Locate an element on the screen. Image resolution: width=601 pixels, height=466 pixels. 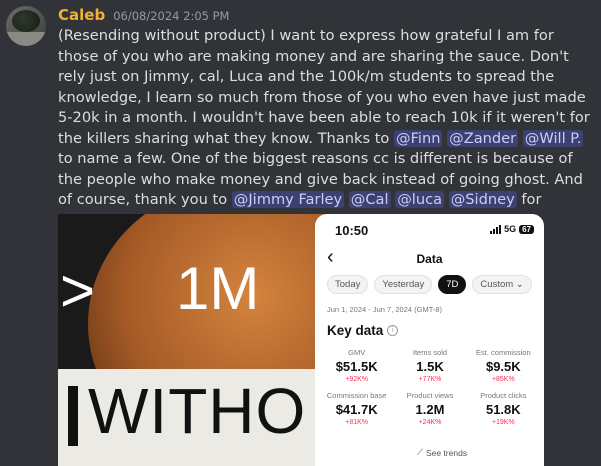
screen-title: Data is located at coordinates (429, 259).